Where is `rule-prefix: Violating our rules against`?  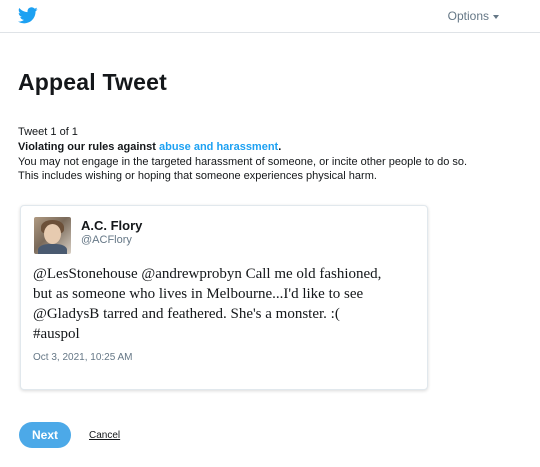 rule-prefix: Violating our rules against is located at coordinates (88, 147).